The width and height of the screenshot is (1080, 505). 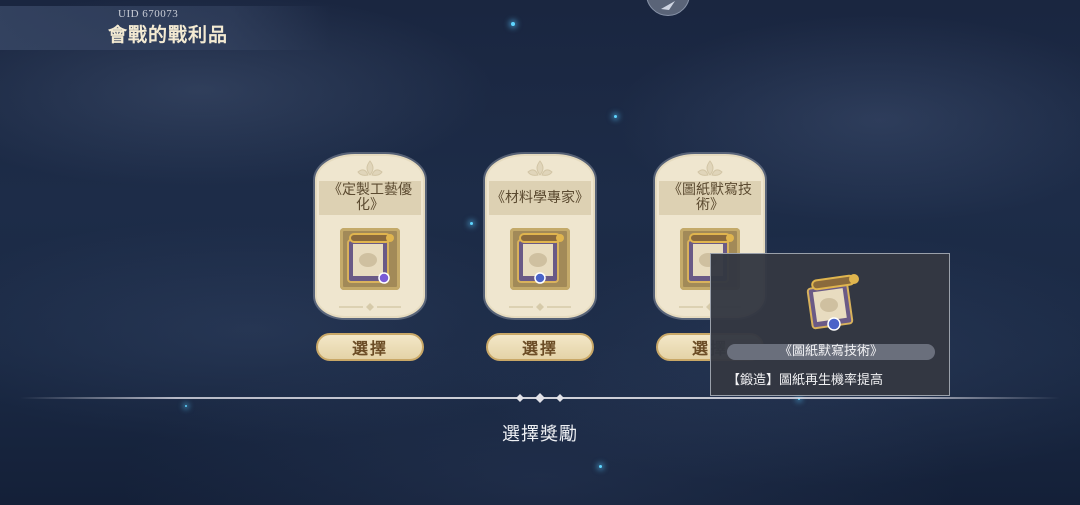 I want to click on diamond-ornament-icon, so click(x=540, y=398).